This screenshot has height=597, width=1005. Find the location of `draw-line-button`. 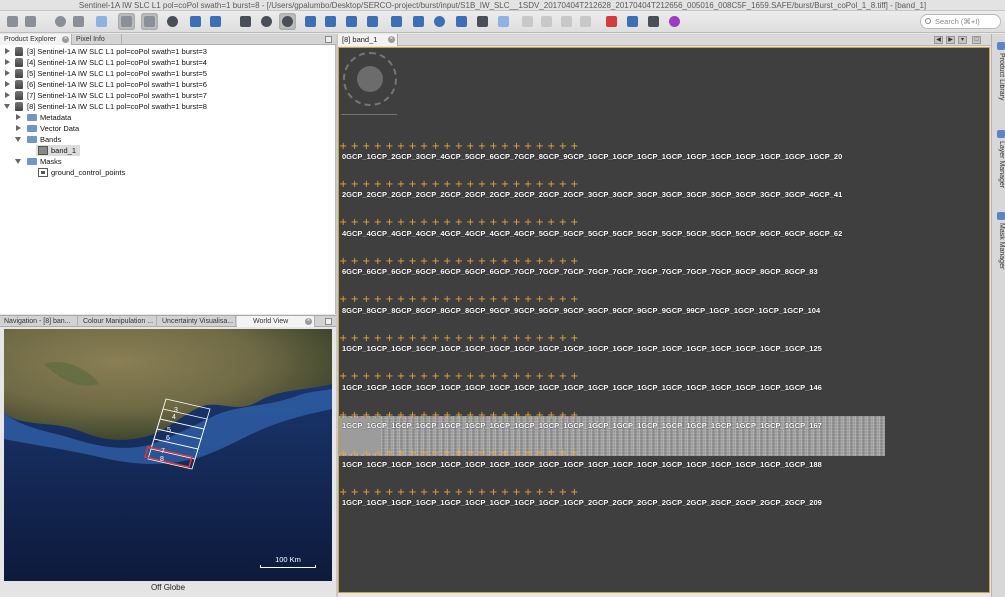

draw-line-button is located at coordinates (461, 21).